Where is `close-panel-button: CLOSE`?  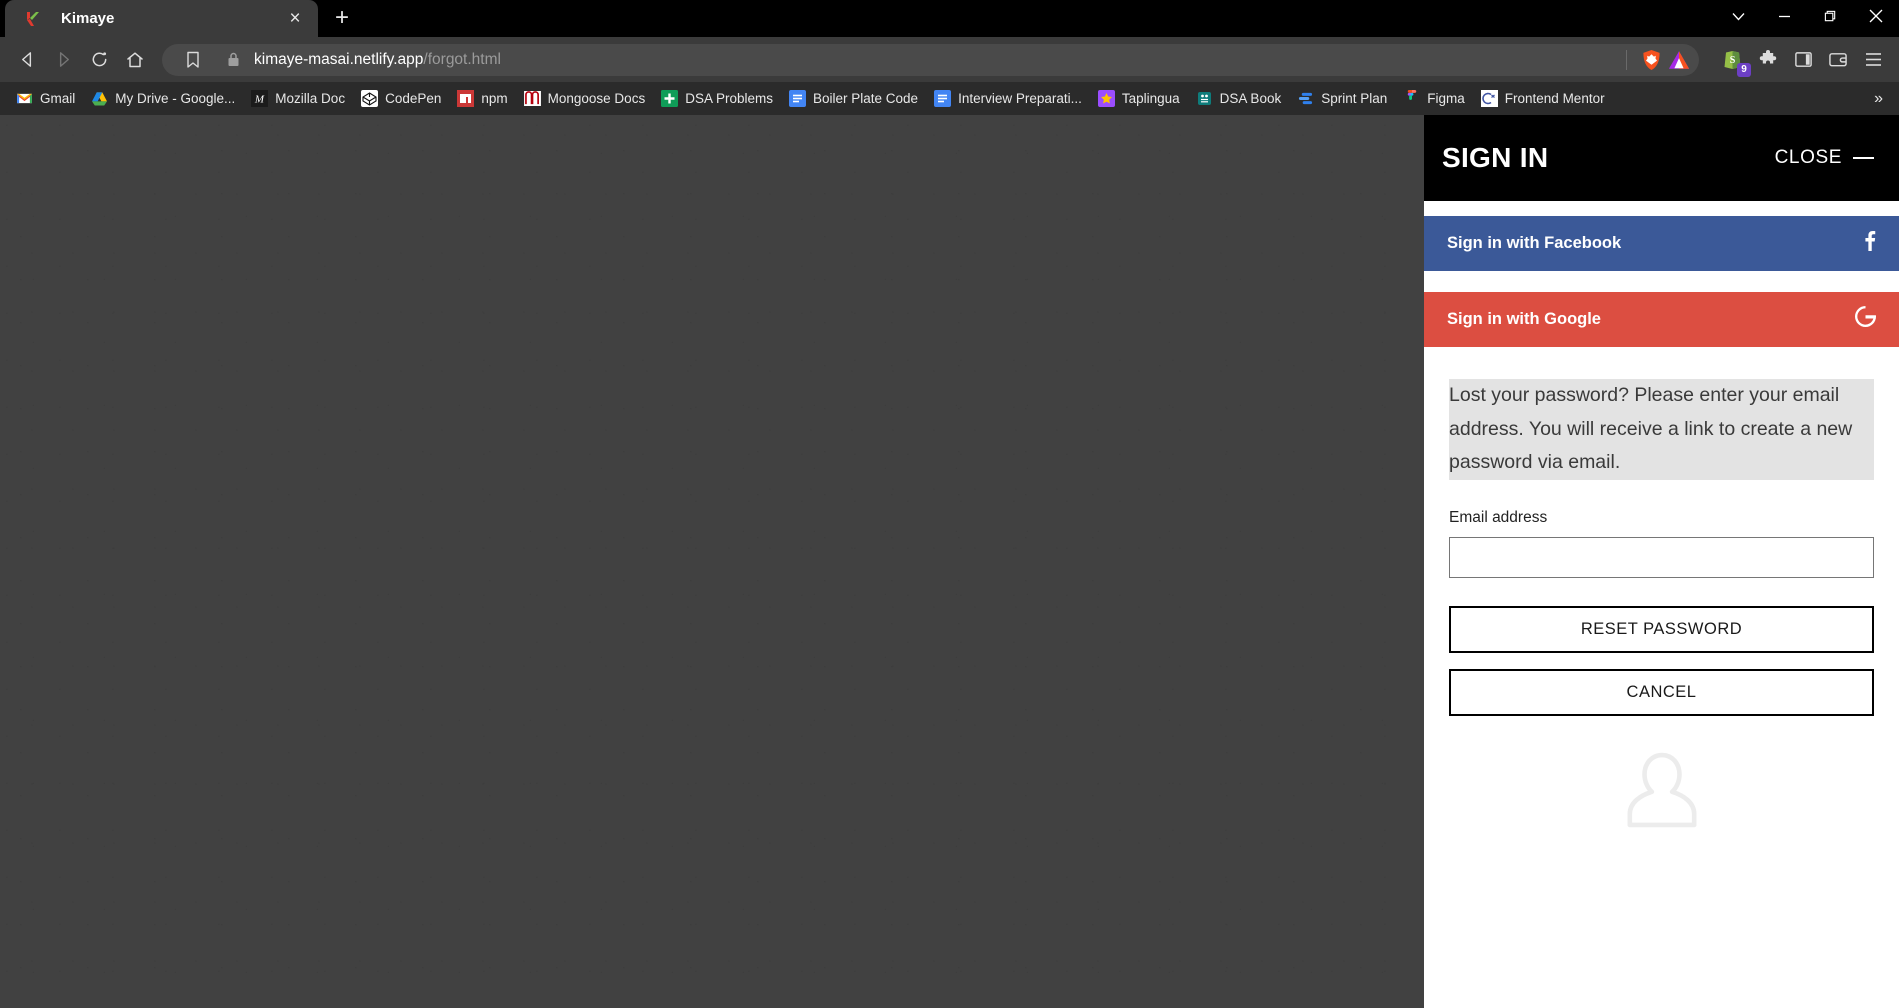 close-panel-button: CLOSE is located at coordinates (1824, 158).